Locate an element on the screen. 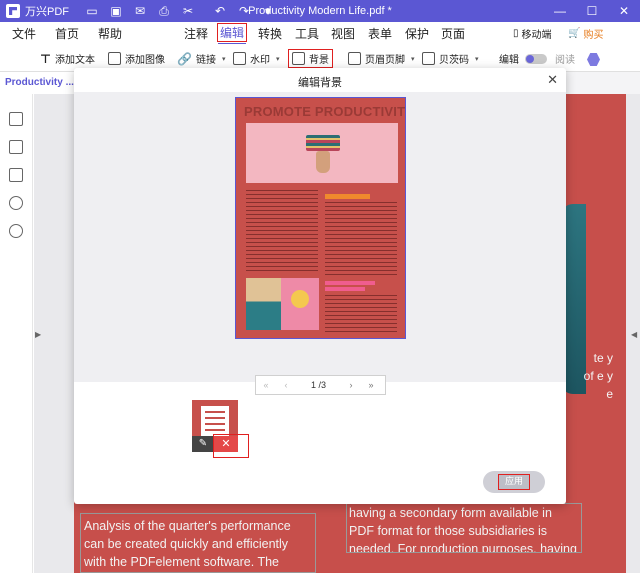 Image resolution: width=640 pixels, height=573 pixels. app-name: 万兴PDF is located at coordinates (47, 12).